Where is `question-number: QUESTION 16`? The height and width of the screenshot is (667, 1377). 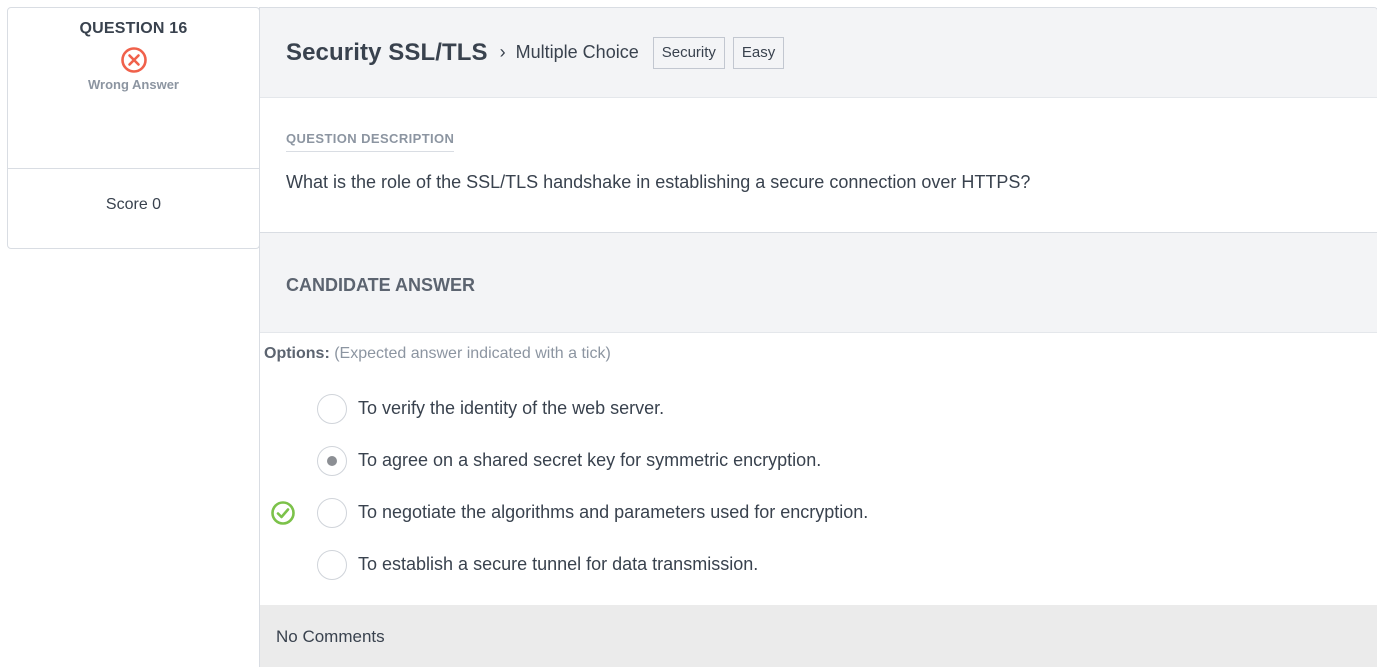 question-number: QUESTION 16 is located at coordinates (133, 28).